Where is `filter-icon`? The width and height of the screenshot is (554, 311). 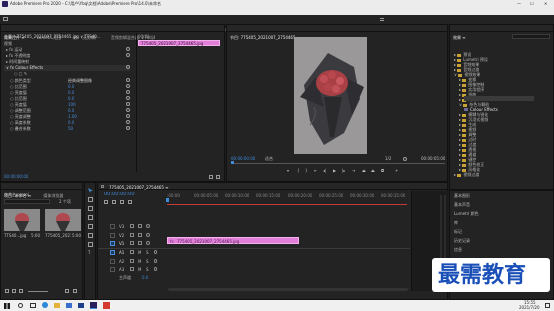
filter-icon is located at coordinates (211, 177).